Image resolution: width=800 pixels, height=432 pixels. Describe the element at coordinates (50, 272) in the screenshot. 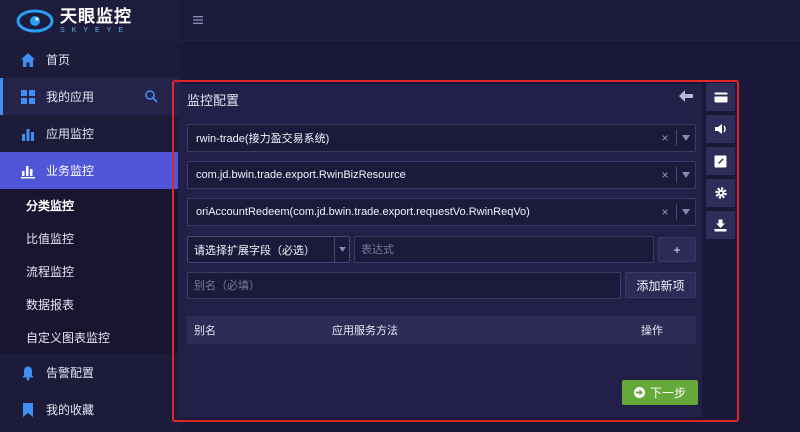

I see `sidebar-subitem-label: 流程监控` at that location.